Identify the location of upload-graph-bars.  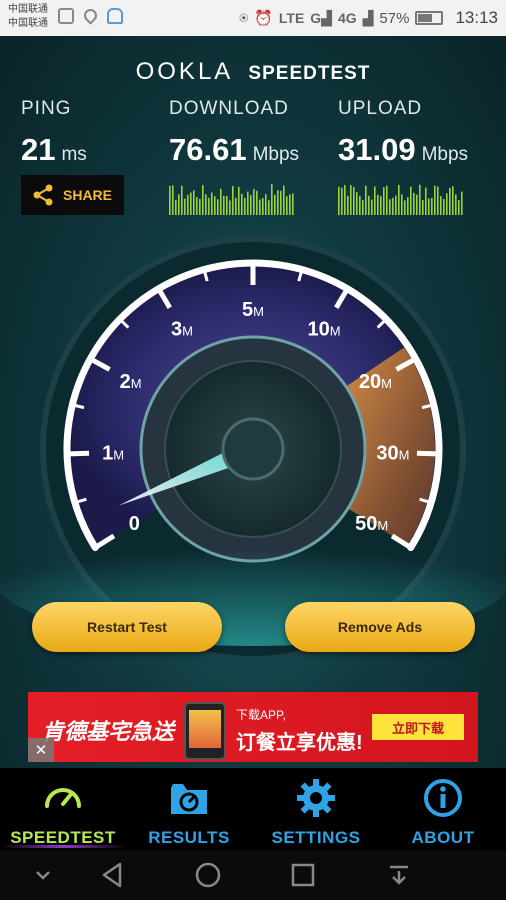
(400, 199).